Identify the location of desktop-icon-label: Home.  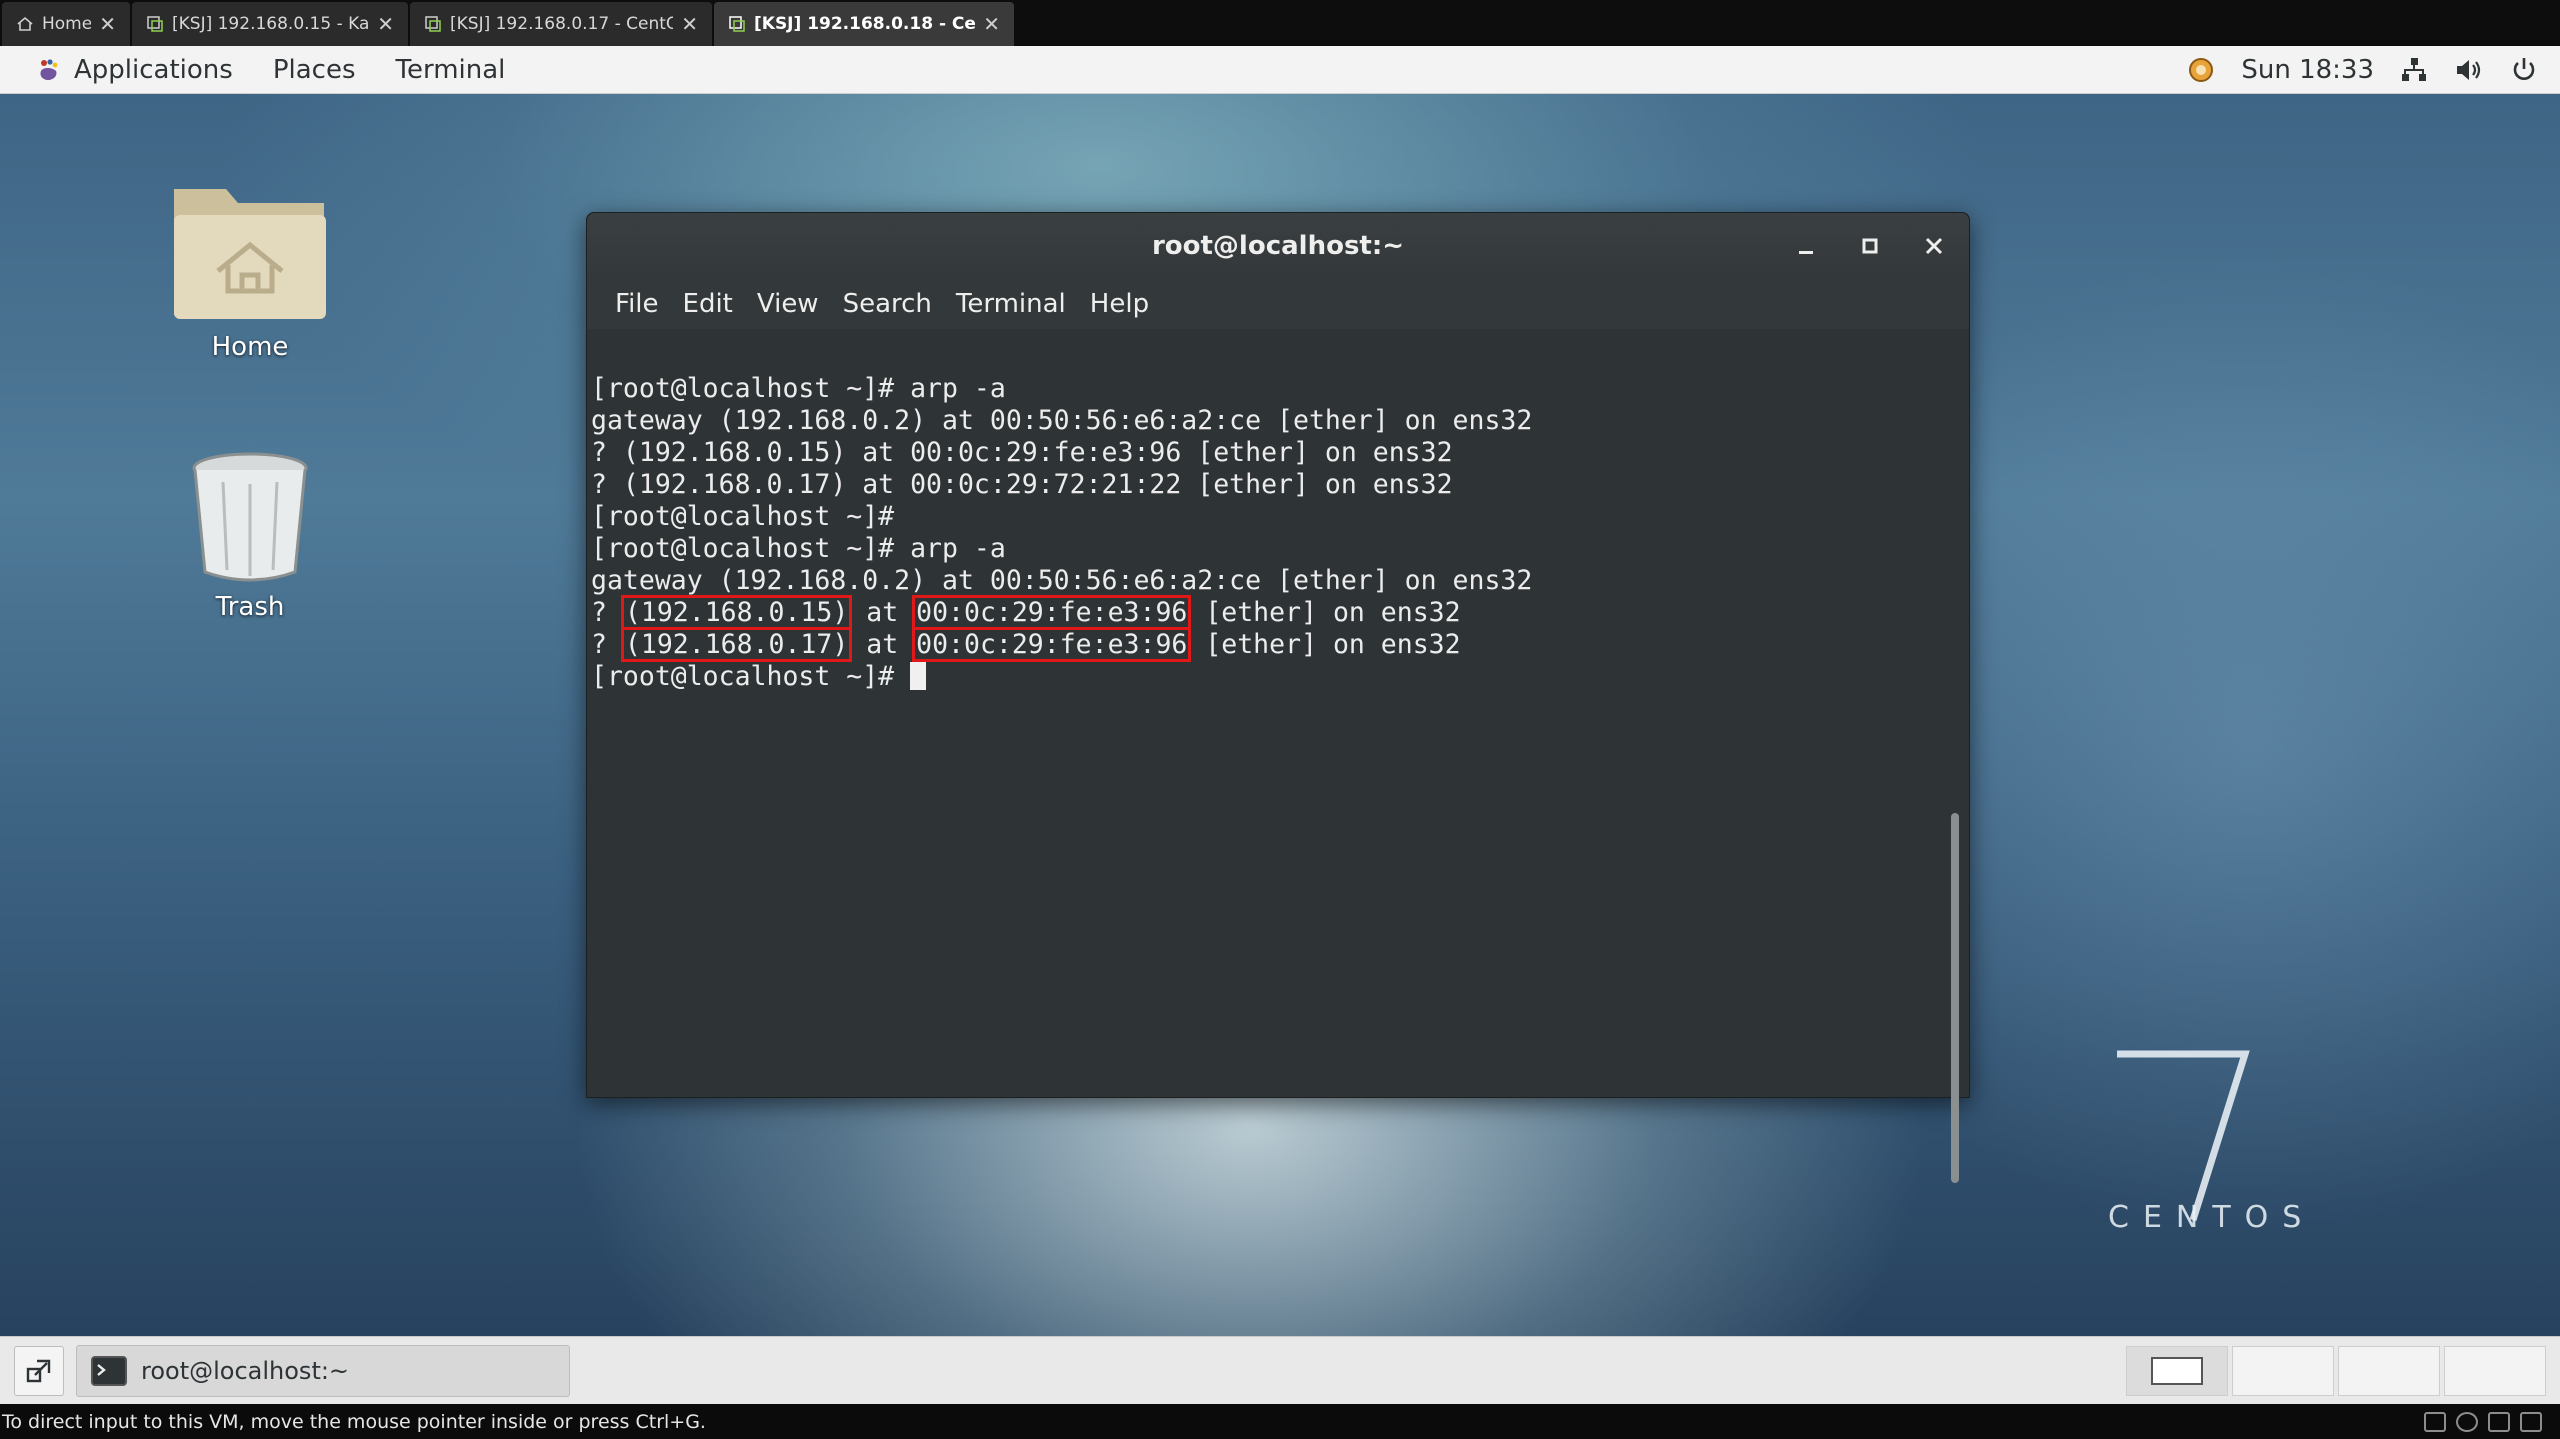
(250, 347).